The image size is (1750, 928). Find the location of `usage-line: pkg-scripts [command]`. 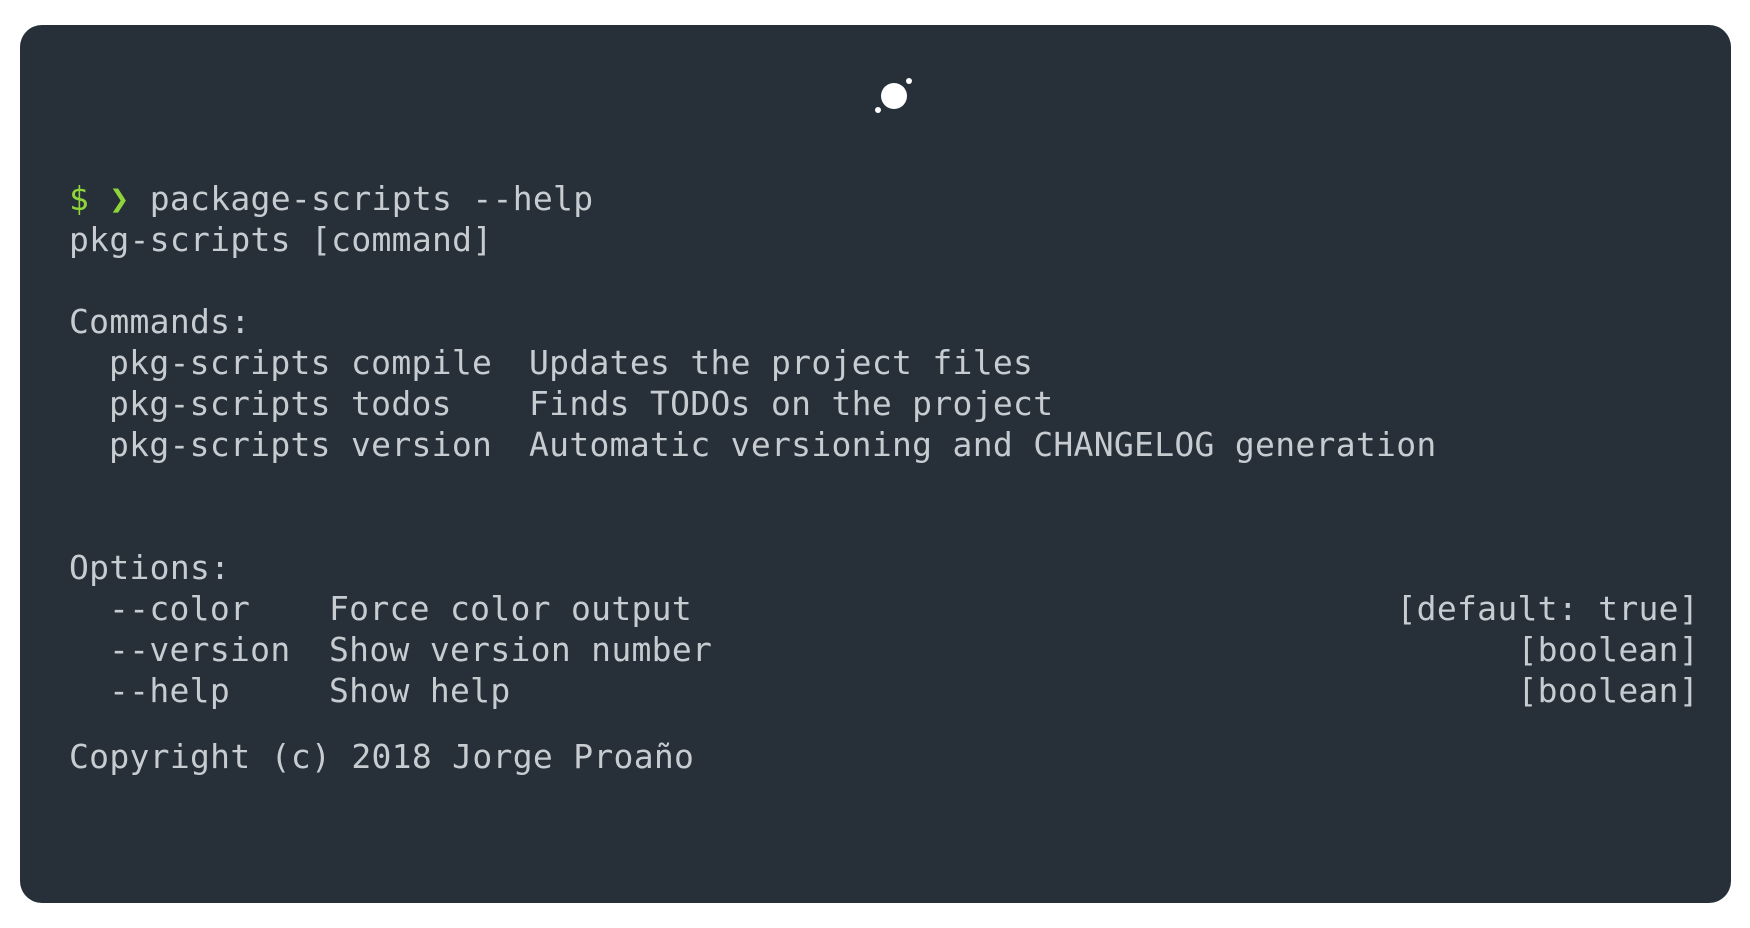

usage-line: pkg-scripts [command] is located at coordinates (281, 239).